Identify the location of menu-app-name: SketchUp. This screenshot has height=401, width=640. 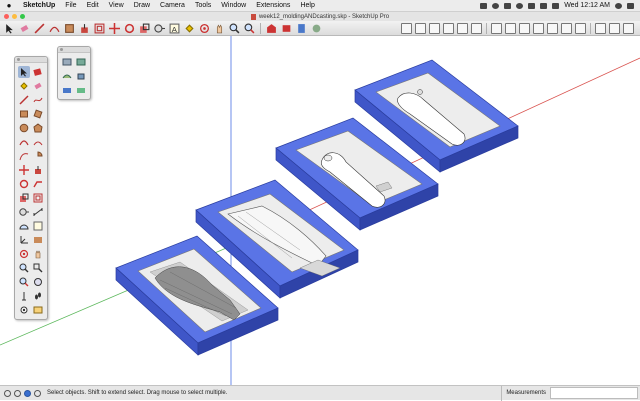
(39, 5).